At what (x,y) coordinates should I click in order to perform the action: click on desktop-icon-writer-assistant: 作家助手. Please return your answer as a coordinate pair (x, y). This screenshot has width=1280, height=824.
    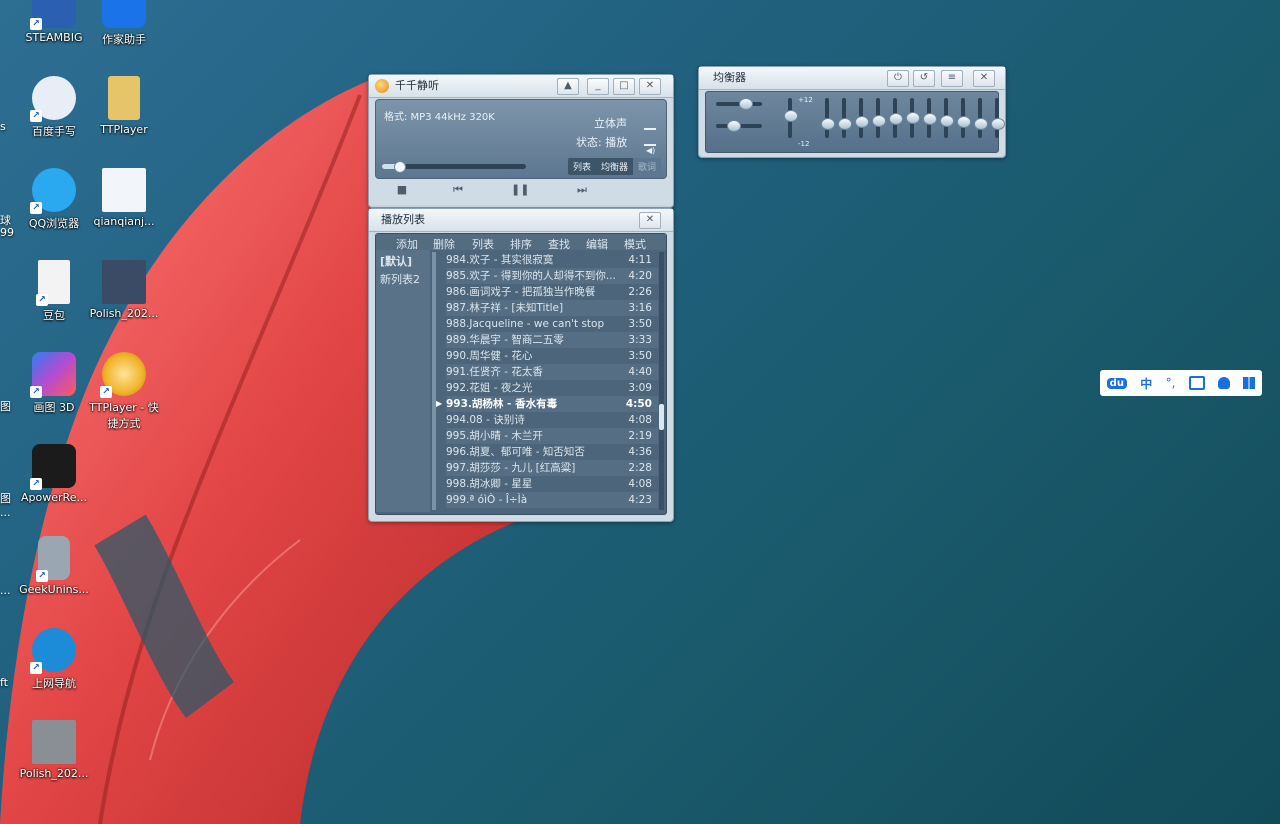
    Looking at the image, I should click on (124, 23).